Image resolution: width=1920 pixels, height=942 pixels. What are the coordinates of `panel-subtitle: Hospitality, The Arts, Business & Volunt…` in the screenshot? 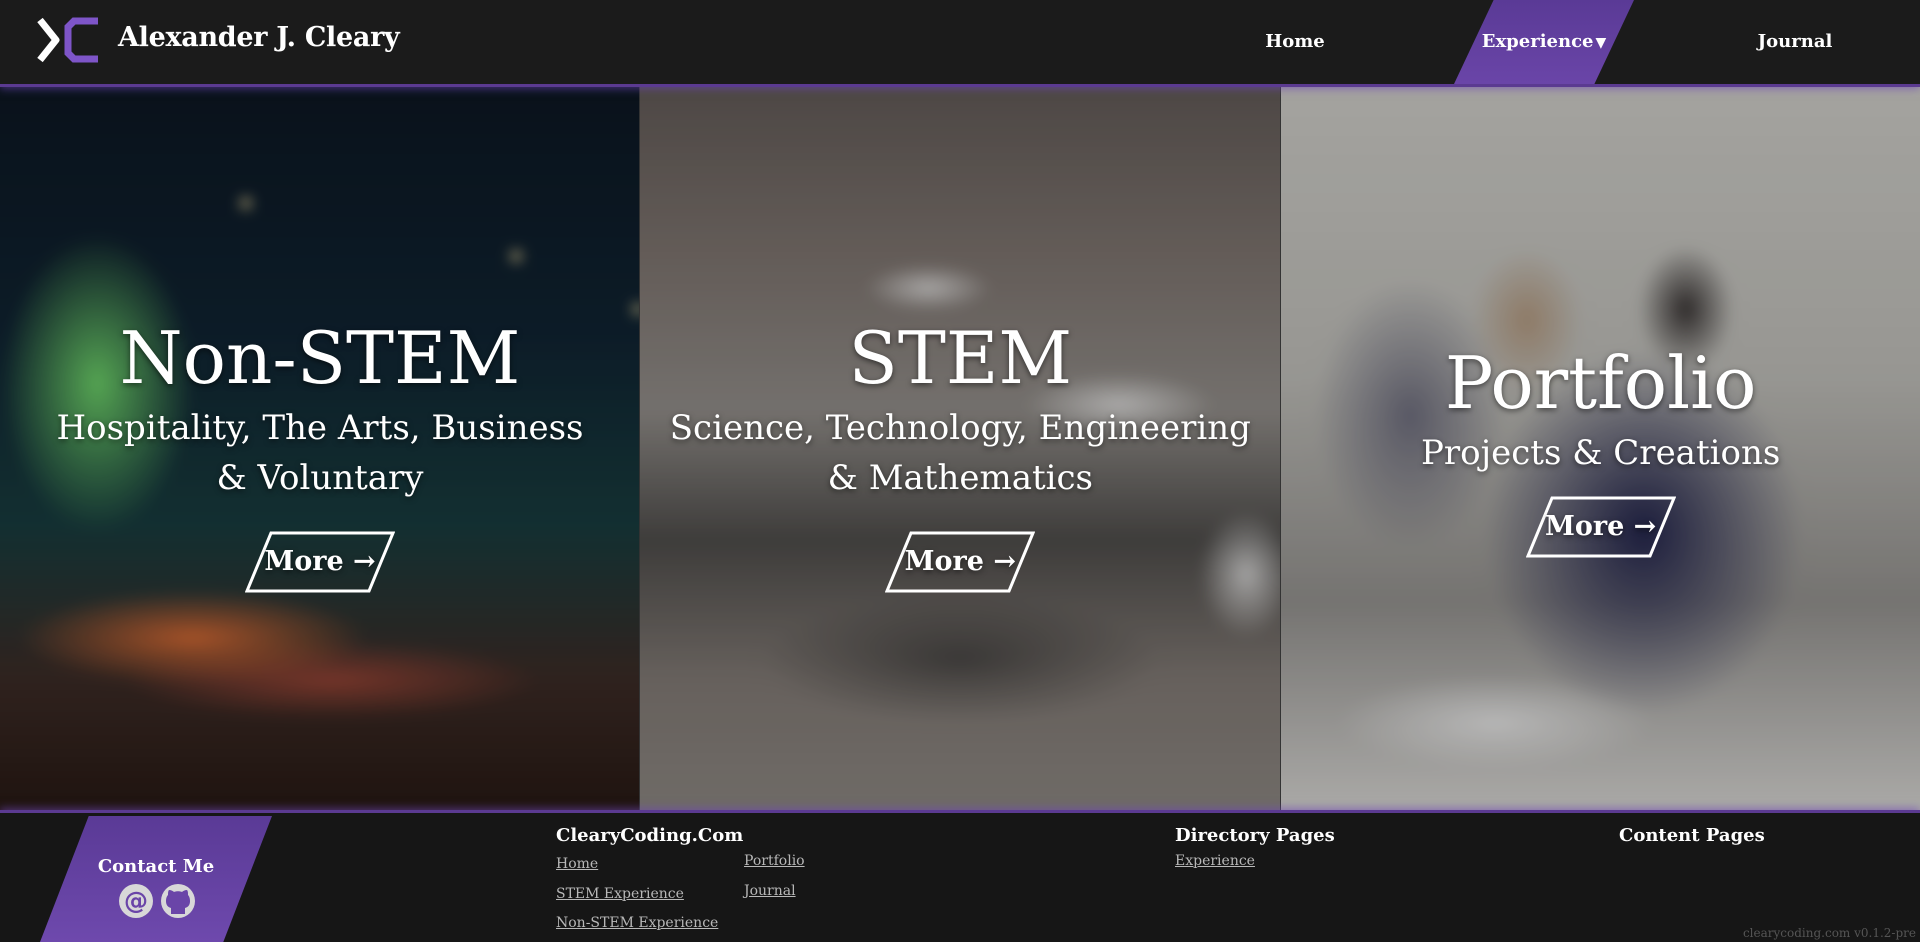 It's located at (320, 453).